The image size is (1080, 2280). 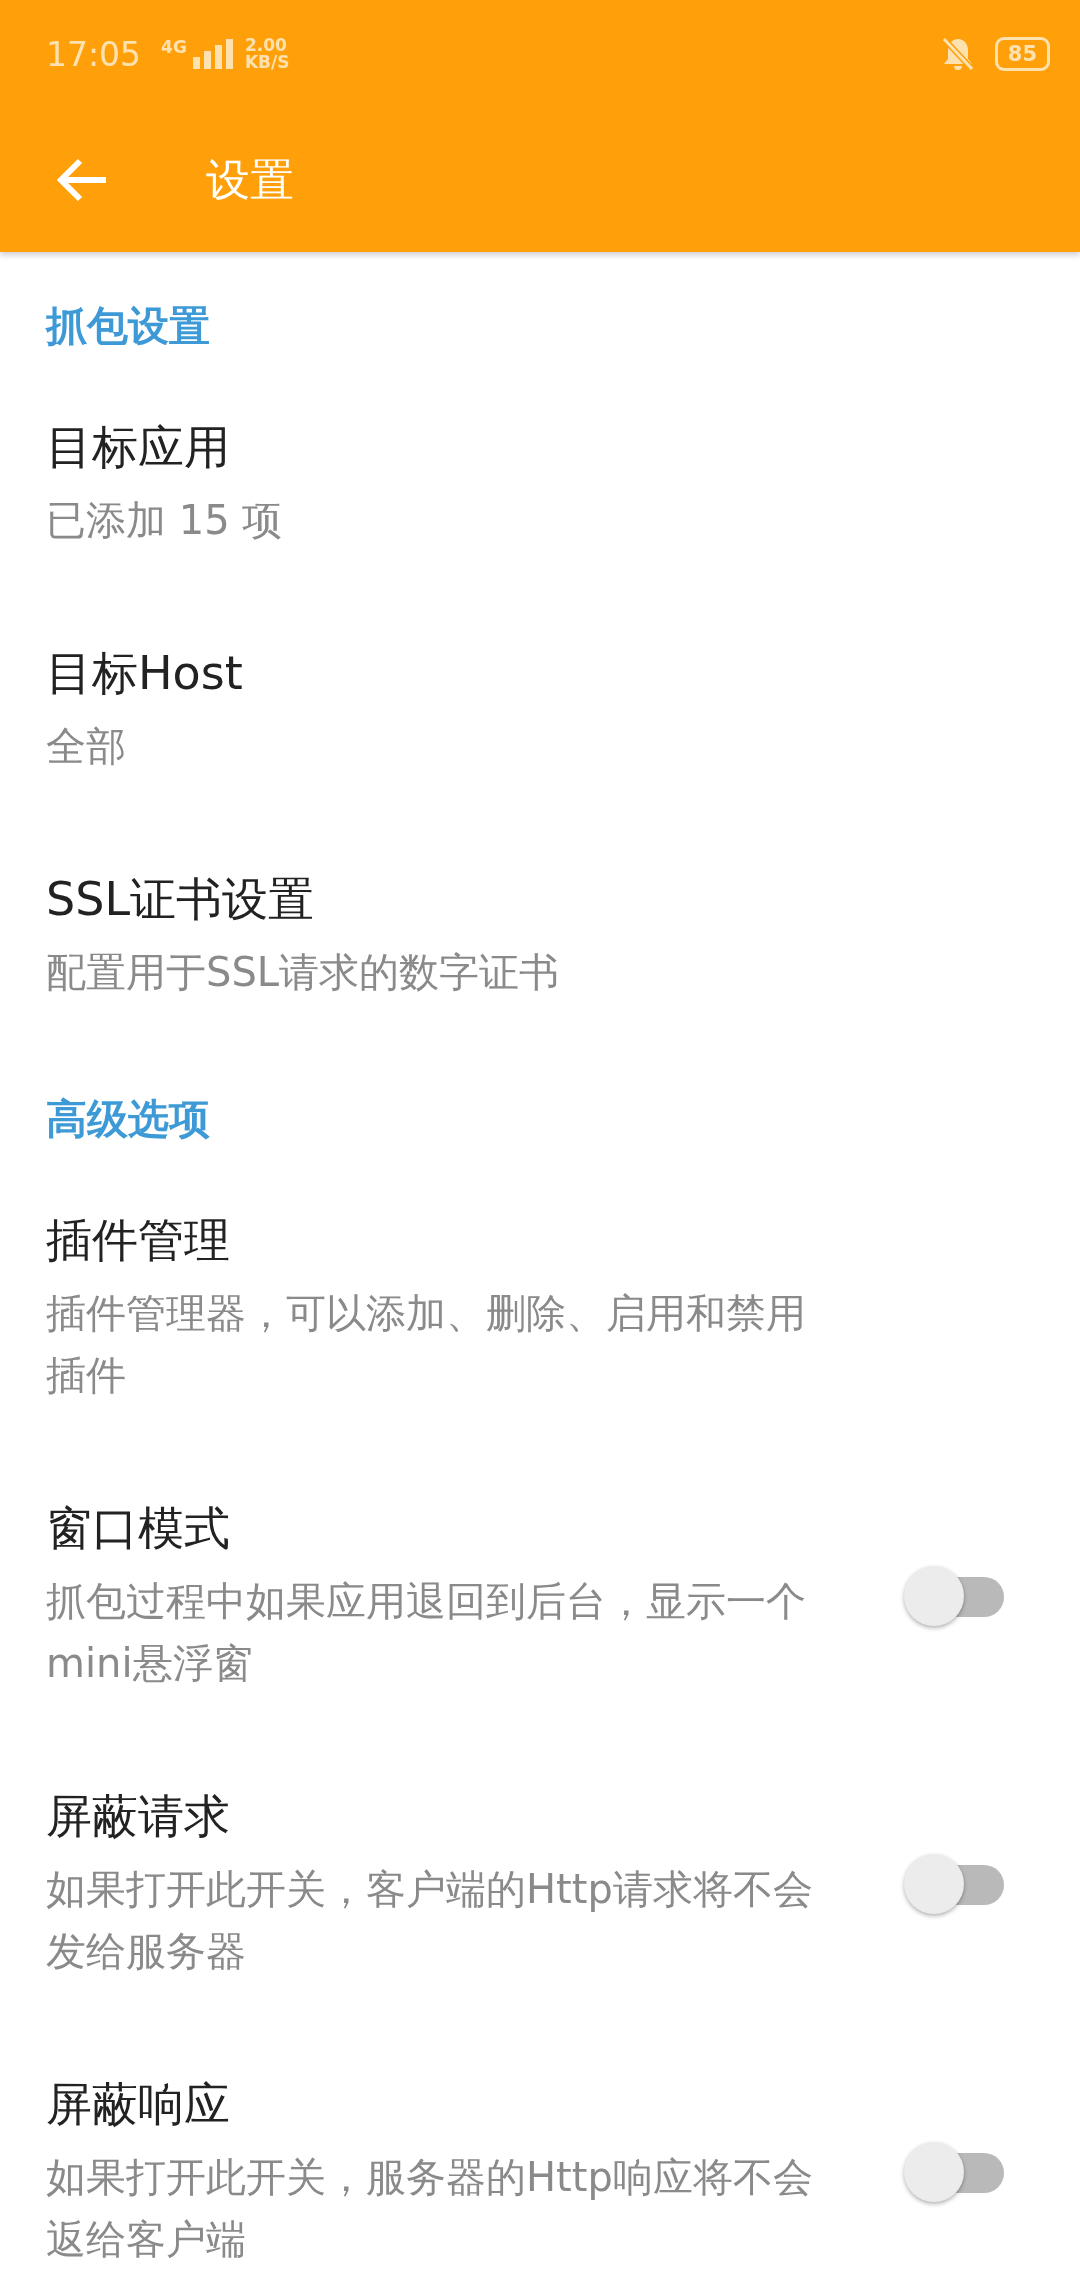 I want to click on item-title: 屏蔽请求, so click(x=138, y=1816).